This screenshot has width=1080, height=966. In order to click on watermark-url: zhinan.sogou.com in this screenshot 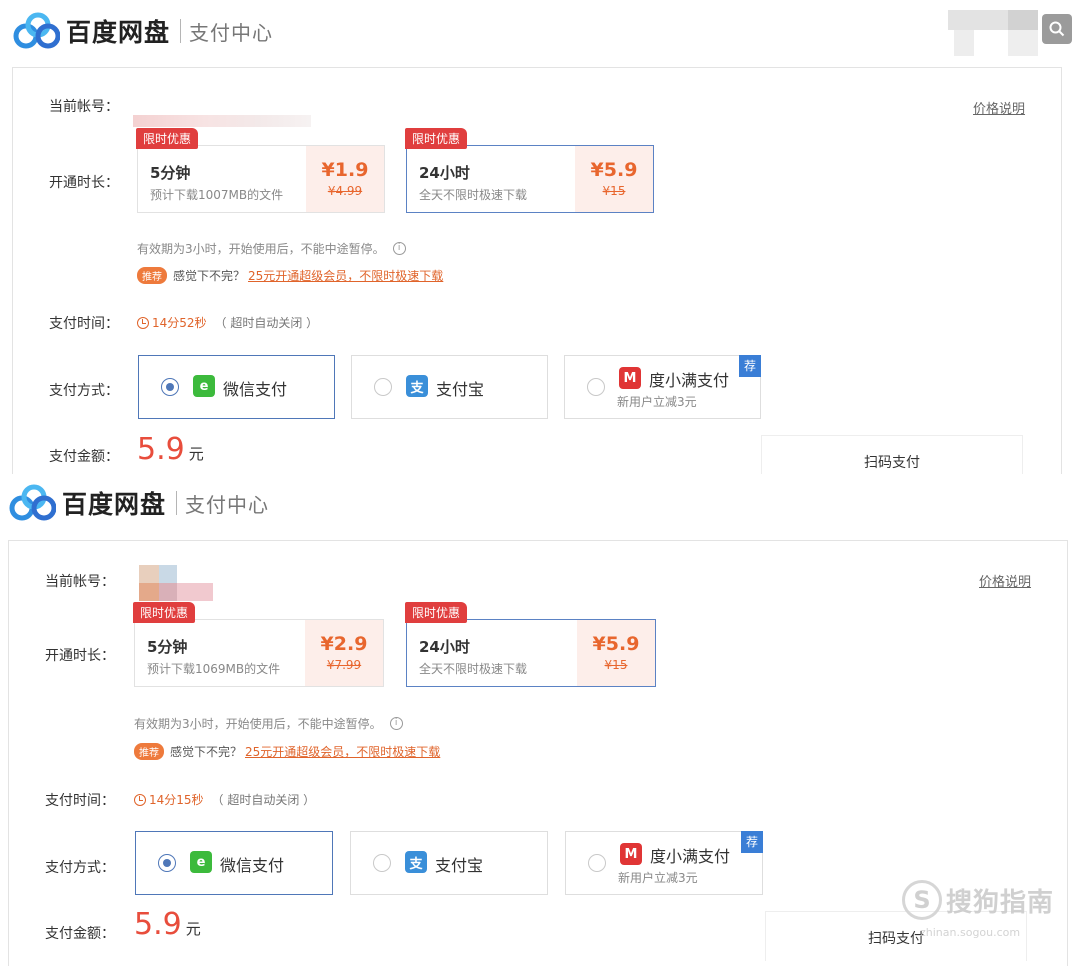, I will do `click(970, 932)`.